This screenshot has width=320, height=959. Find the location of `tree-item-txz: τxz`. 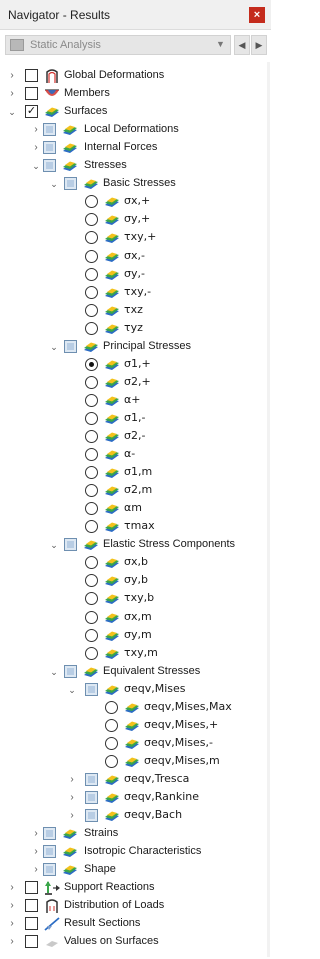

tree-item-txz: τxz is located at coordinates (135, 311).